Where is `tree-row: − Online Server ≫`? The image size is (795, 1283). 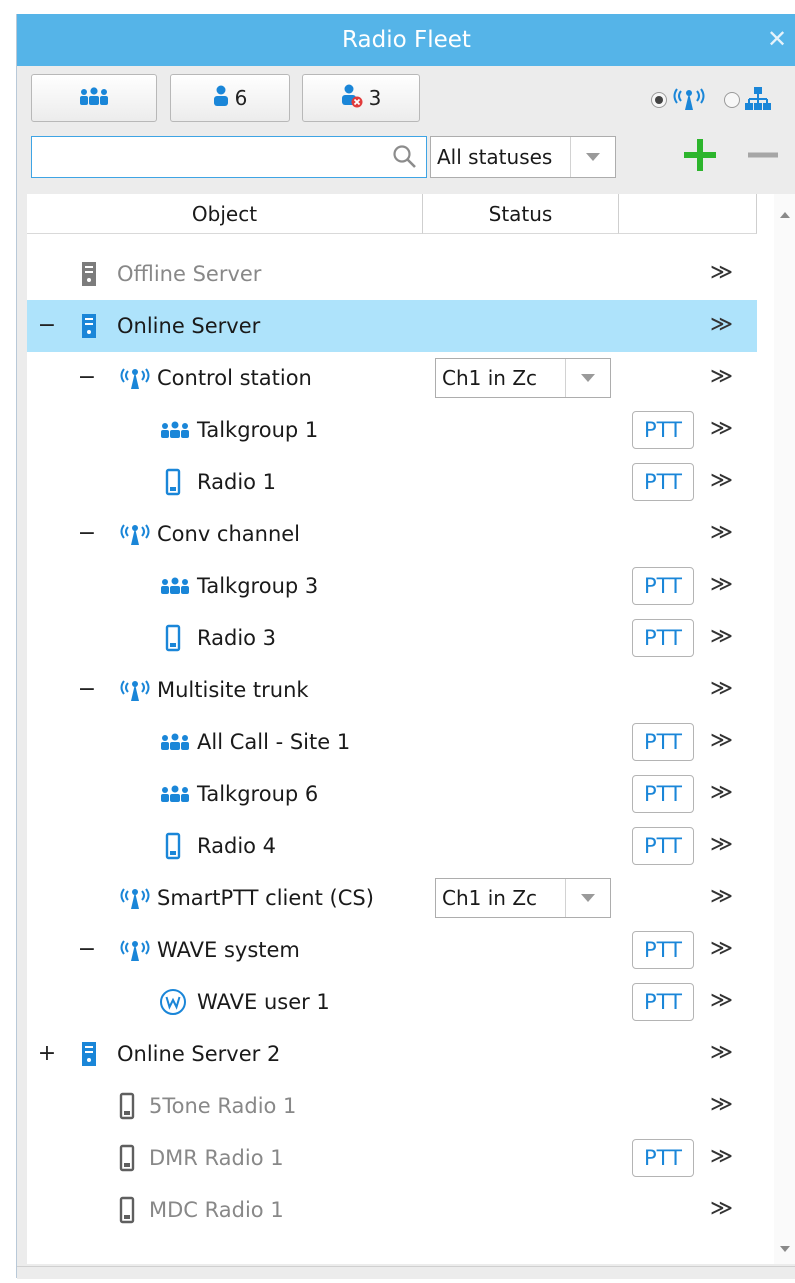
tree-row: − Online Server ≫ is located at coordinates (392, 326).